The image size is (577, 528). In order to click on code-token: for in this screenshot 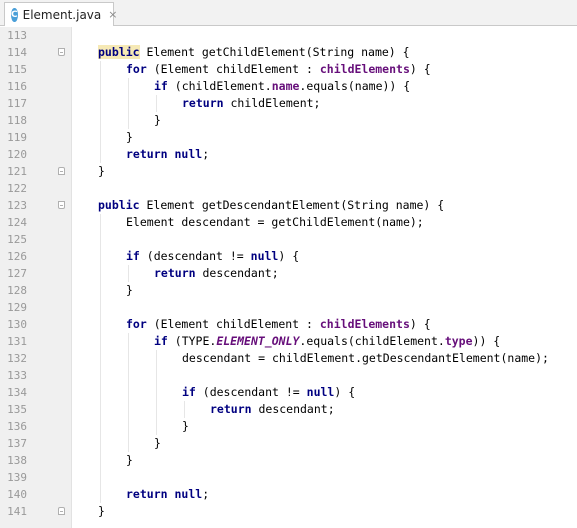, I will do `click(136, 324)`.